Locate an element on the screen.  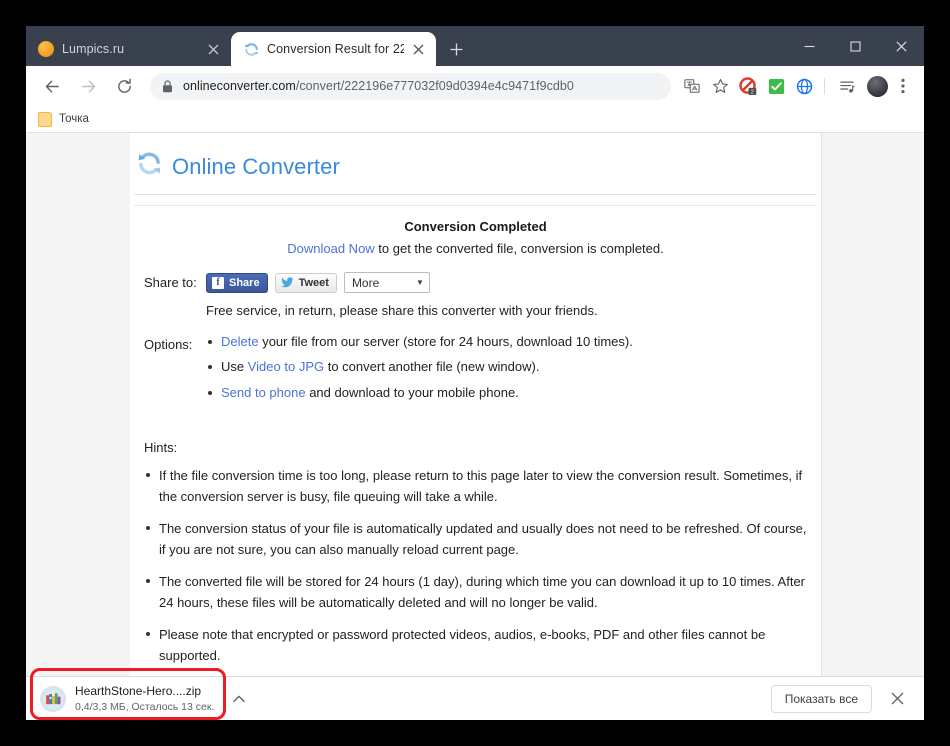
folder-icon is located at coordinates (45, 119).